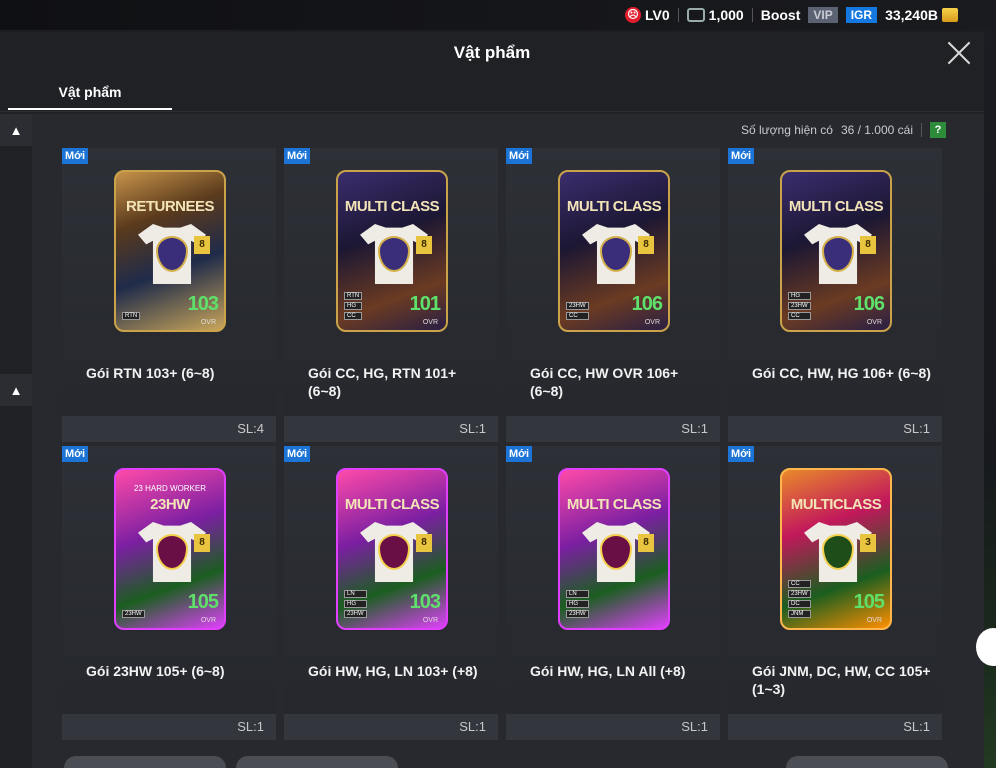 This screenshot has width=996, height=768. Describe the element at coordinates (799, 604) in the screenshot. I see `class-tag: DC` at that location.